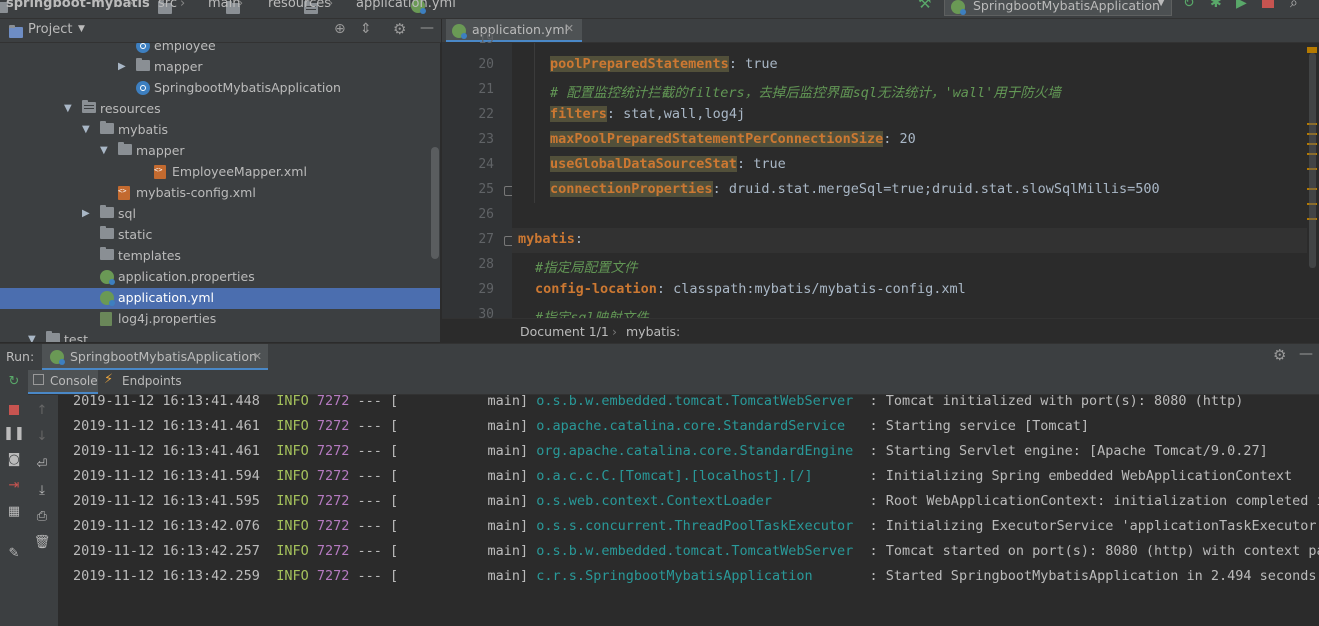  I want to click on log-timestamp: 2019-11-12 16:13:41.594, so click(175, 476).